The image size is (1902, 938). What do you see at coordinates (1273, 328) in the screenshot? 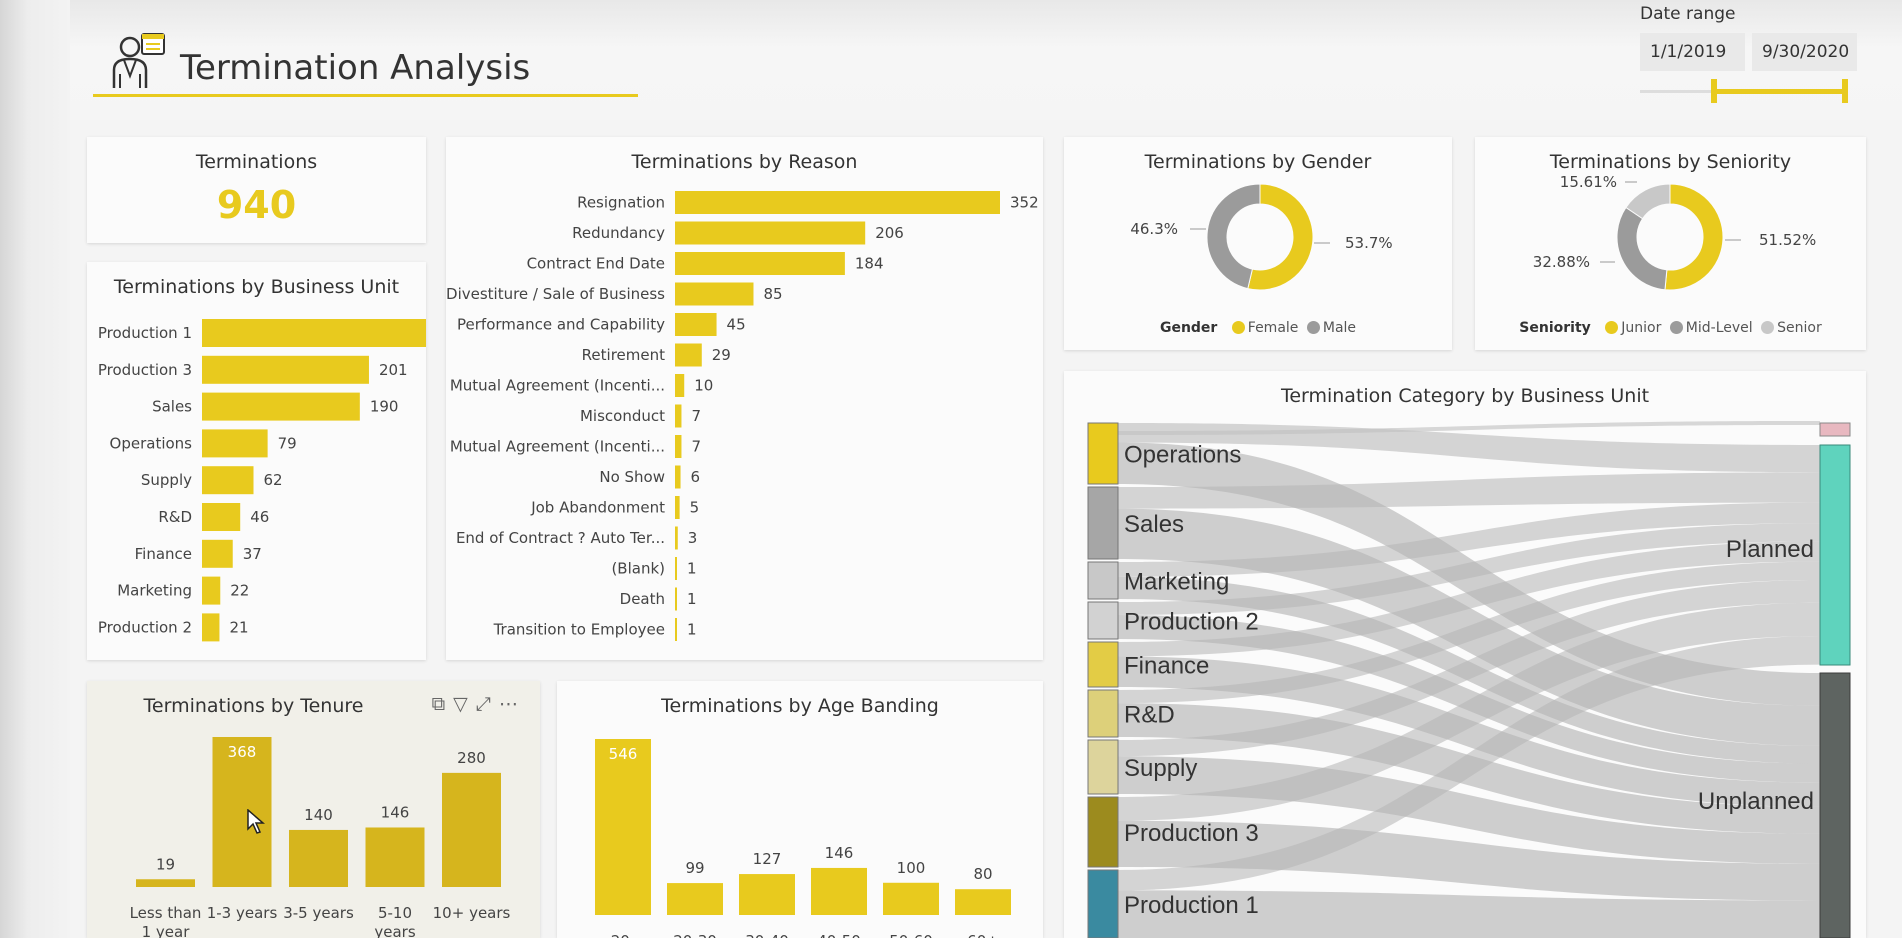
I see `legend-female: Female` at bounding box center [1273, 328].